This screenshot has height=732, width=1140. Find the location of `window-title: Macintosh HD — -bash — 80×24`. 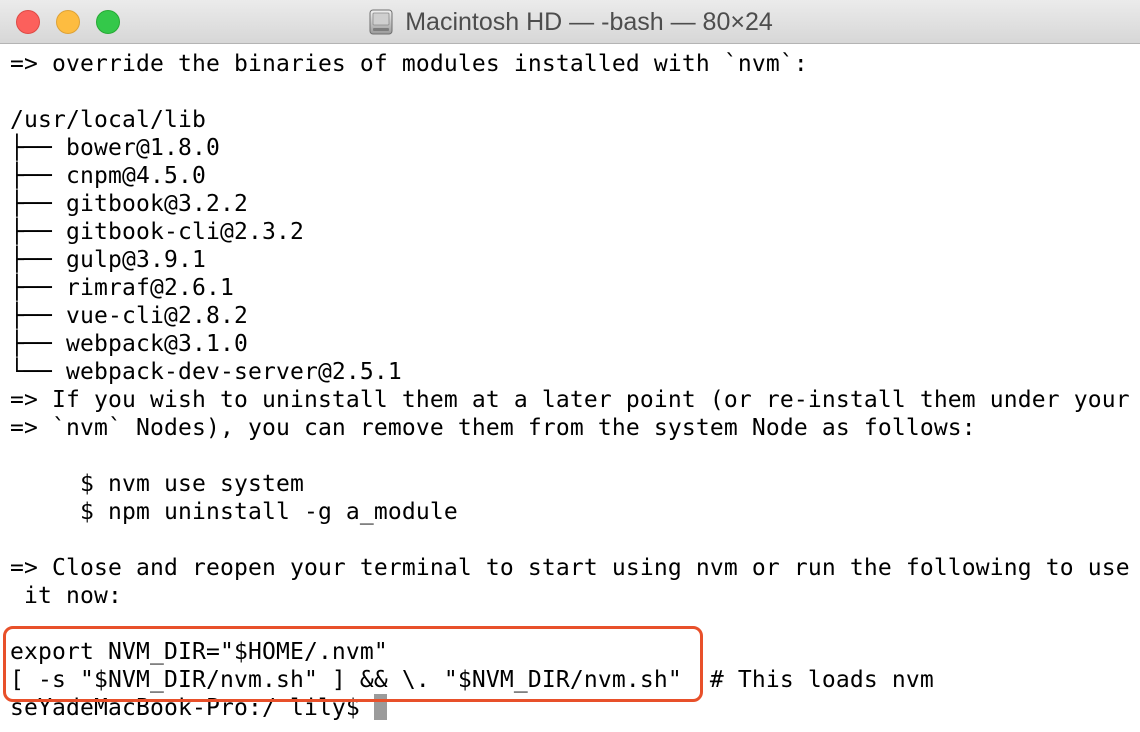

window-title: Macintosh HD — -bash — 80×24 is located at coordinates (589, 21).